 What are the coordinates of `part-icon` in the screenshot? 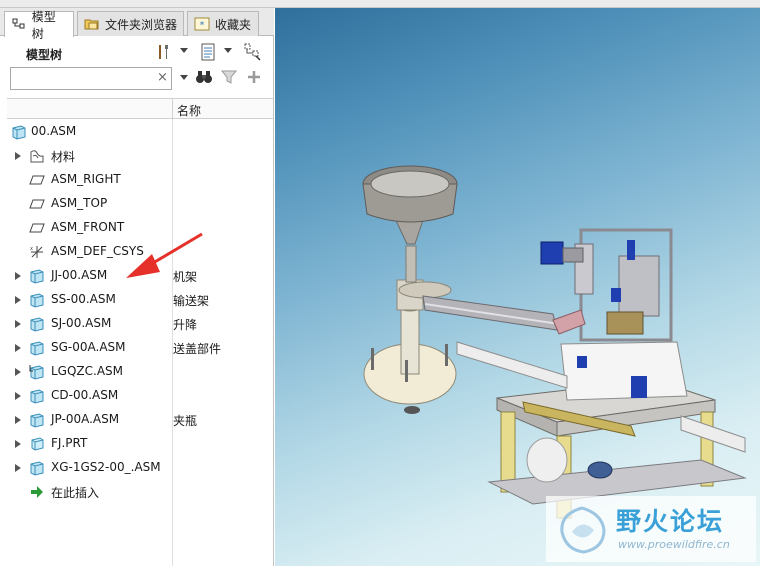 It's located at (37, 444).